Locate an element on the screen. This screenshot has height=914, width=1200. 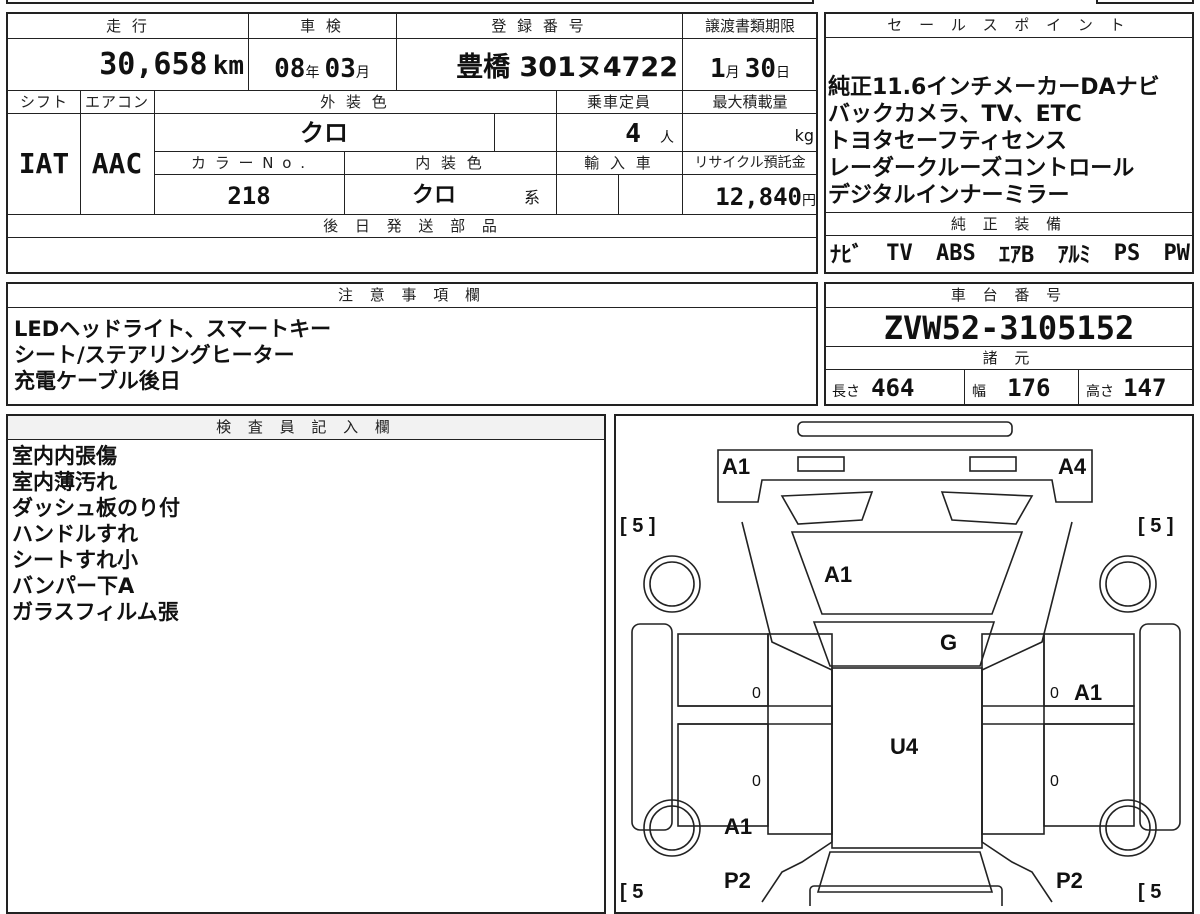
year-unit: 年 is located at coordinates (312, 73).